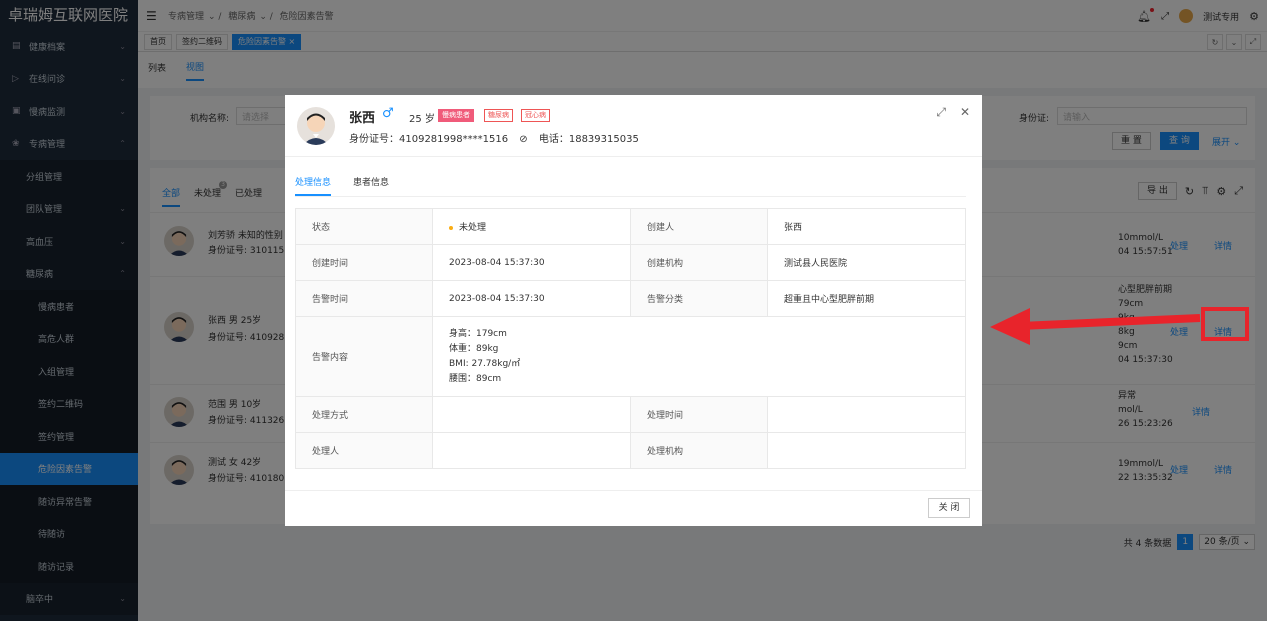  Describe the element at coordinates (1095, 326) in the screenshot. I see `annotation-arrow-icon` at that location.